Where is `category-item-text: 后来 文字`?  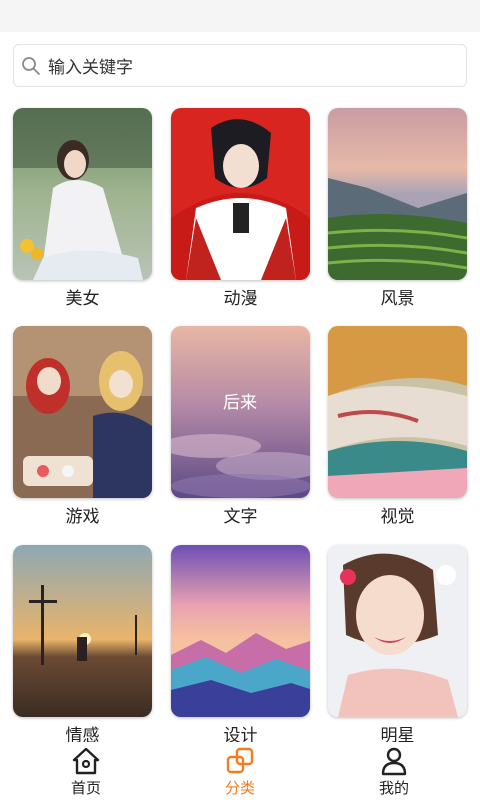 category-item-text: 后来 文字 is located at coordinates (240, 427).